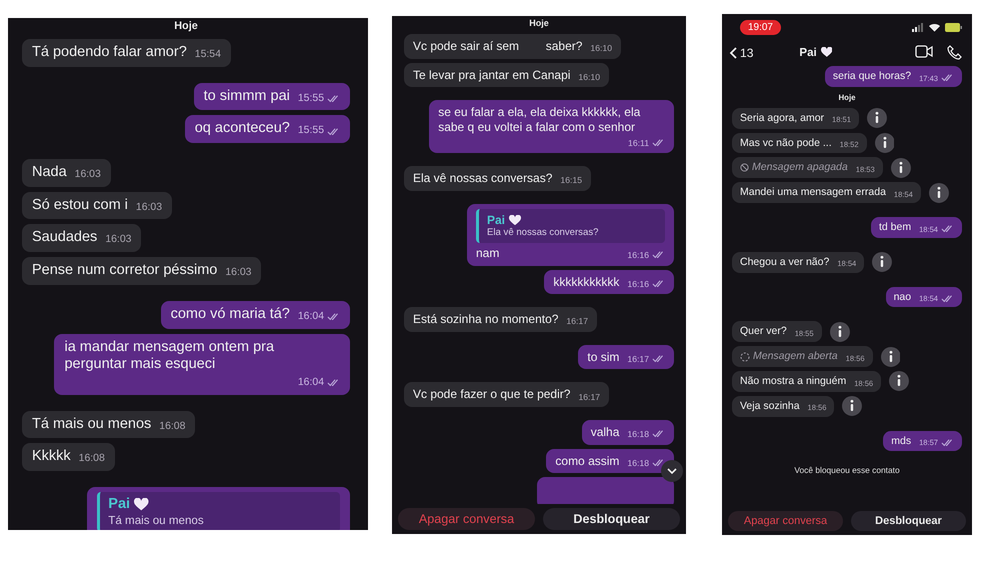  What do you see at coordinates (586, 282) in the screenshot?
I see `message-text: kkkkkkkkkkk` at bounding box center [586, 282].